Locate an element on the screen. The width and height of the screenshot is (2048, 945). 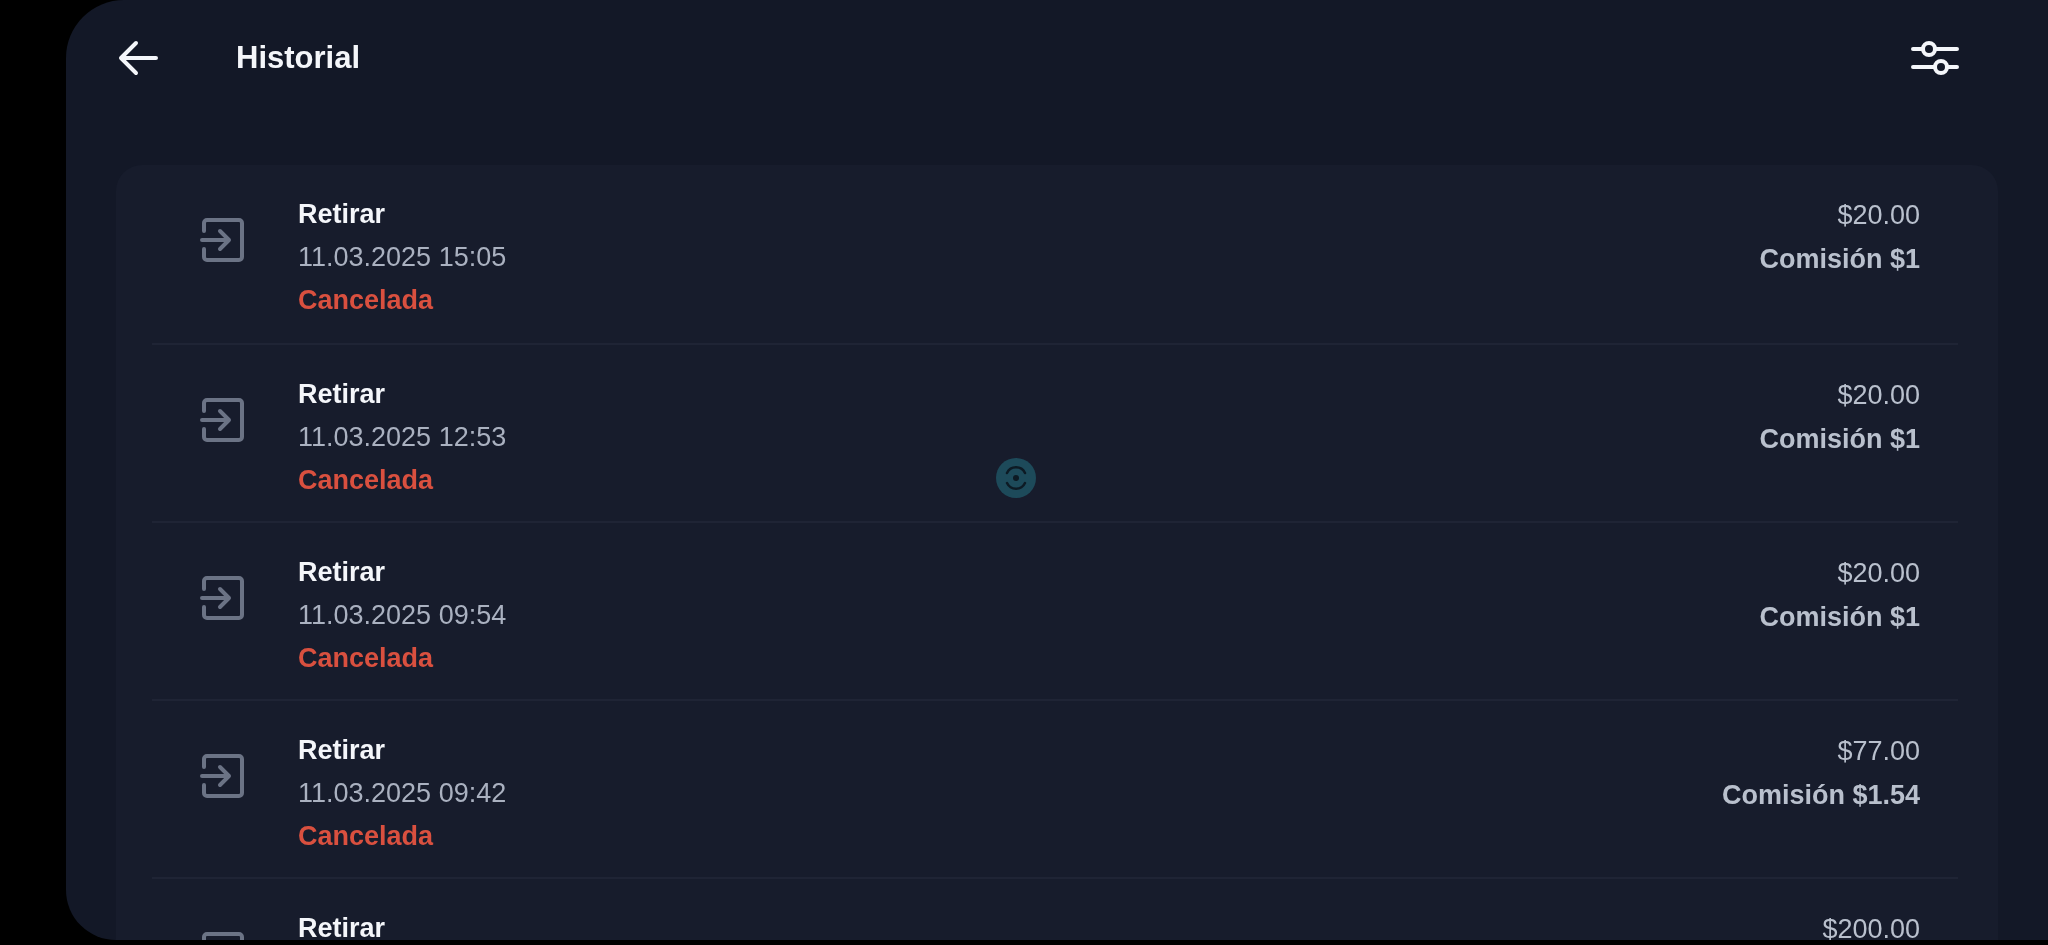
transaction-row: Retirar $200.00 is located at coordinates (1036, 923).